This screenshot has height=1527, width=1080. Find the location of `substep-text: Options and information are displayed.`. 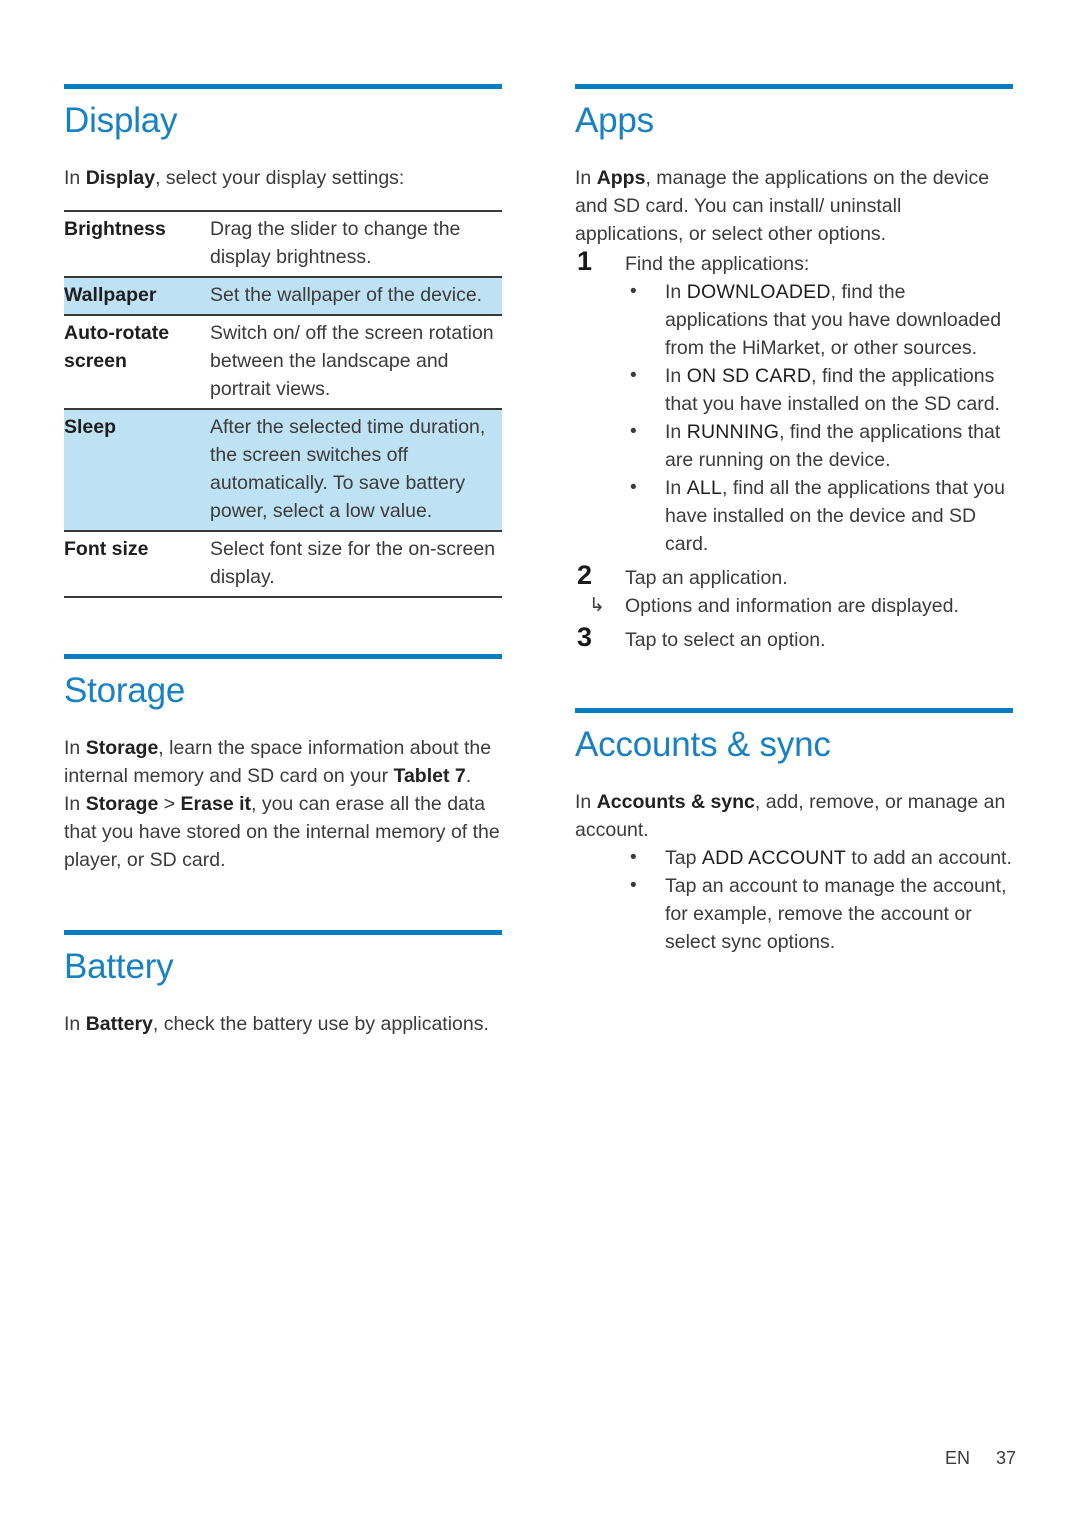

substep-text: Options and information are displayed. is located at coordinates (792, 606).